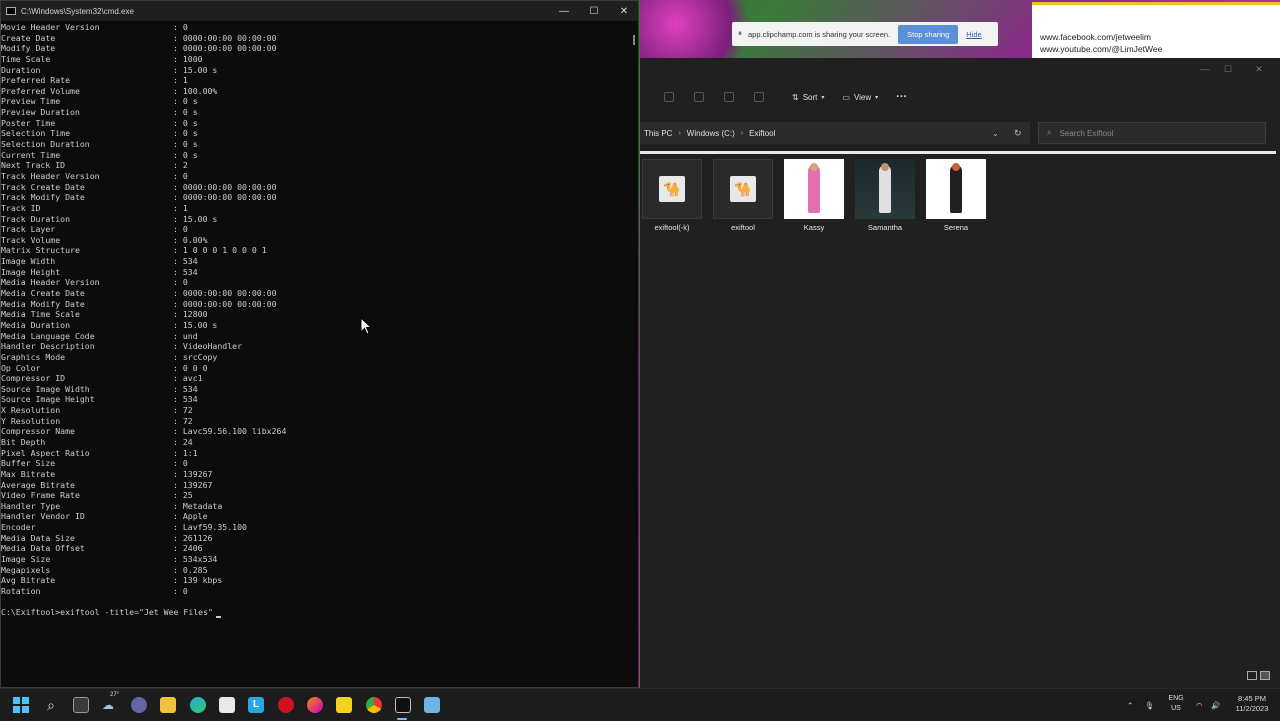  I want to click on sort-label: Sort, so click(810, 97).